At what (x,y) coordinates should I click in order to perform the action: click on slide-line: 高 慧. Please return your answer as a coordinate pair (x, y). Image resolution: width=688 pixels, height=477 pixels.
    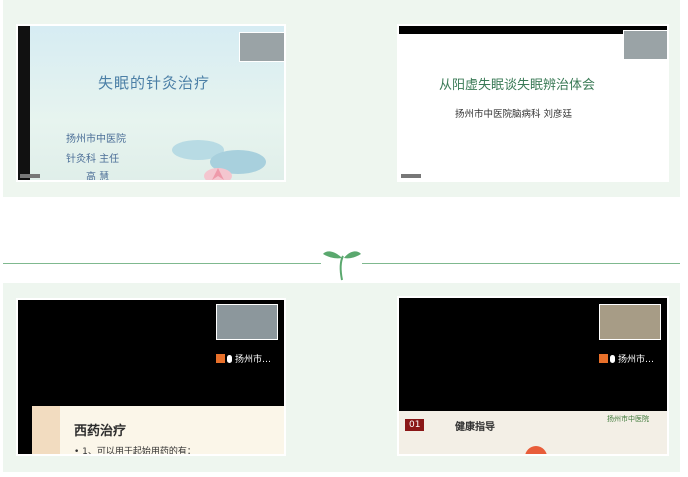
    Looking at the image, I should click on (98, 177).